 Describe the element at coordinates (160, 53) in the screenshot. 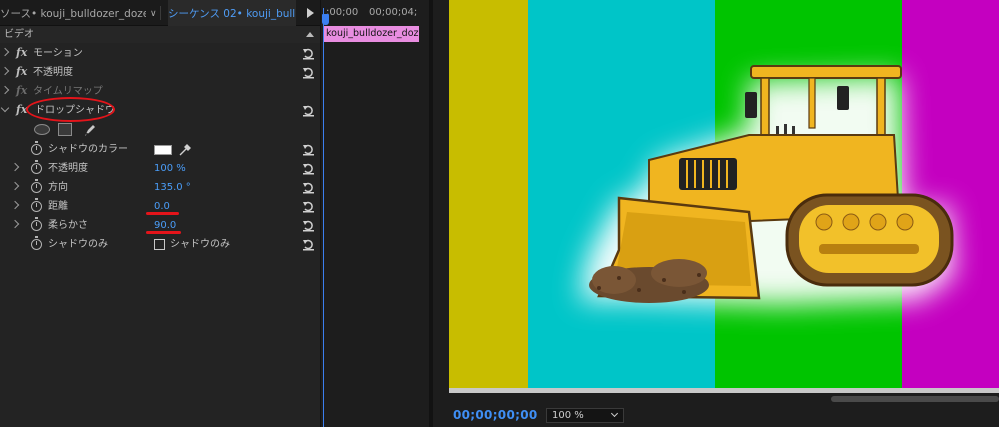

I see `effect-row-motion: fx モーション` at that location.